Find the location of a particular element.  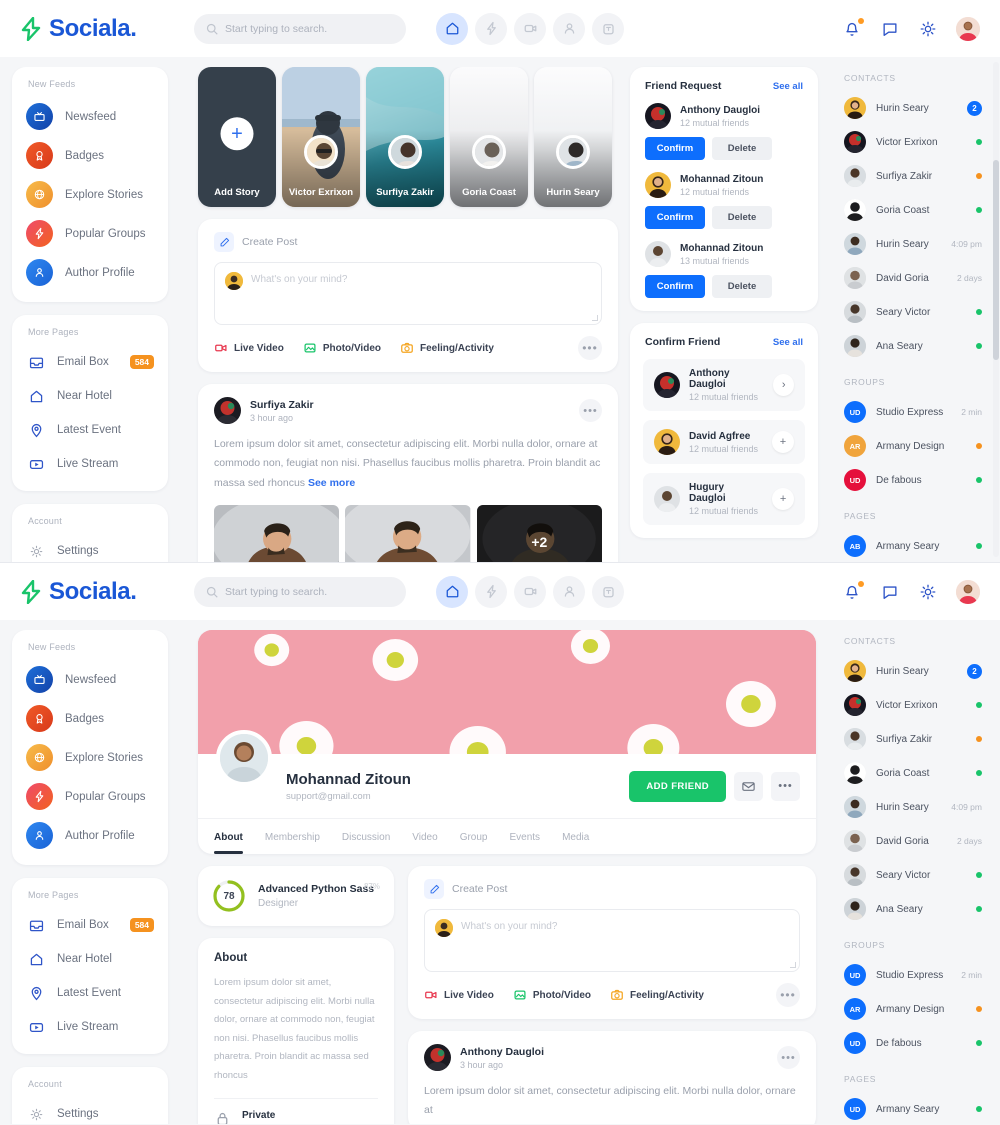

sidebar-item-popular-groups: Popular Groups is located at coordinates (90, 796).